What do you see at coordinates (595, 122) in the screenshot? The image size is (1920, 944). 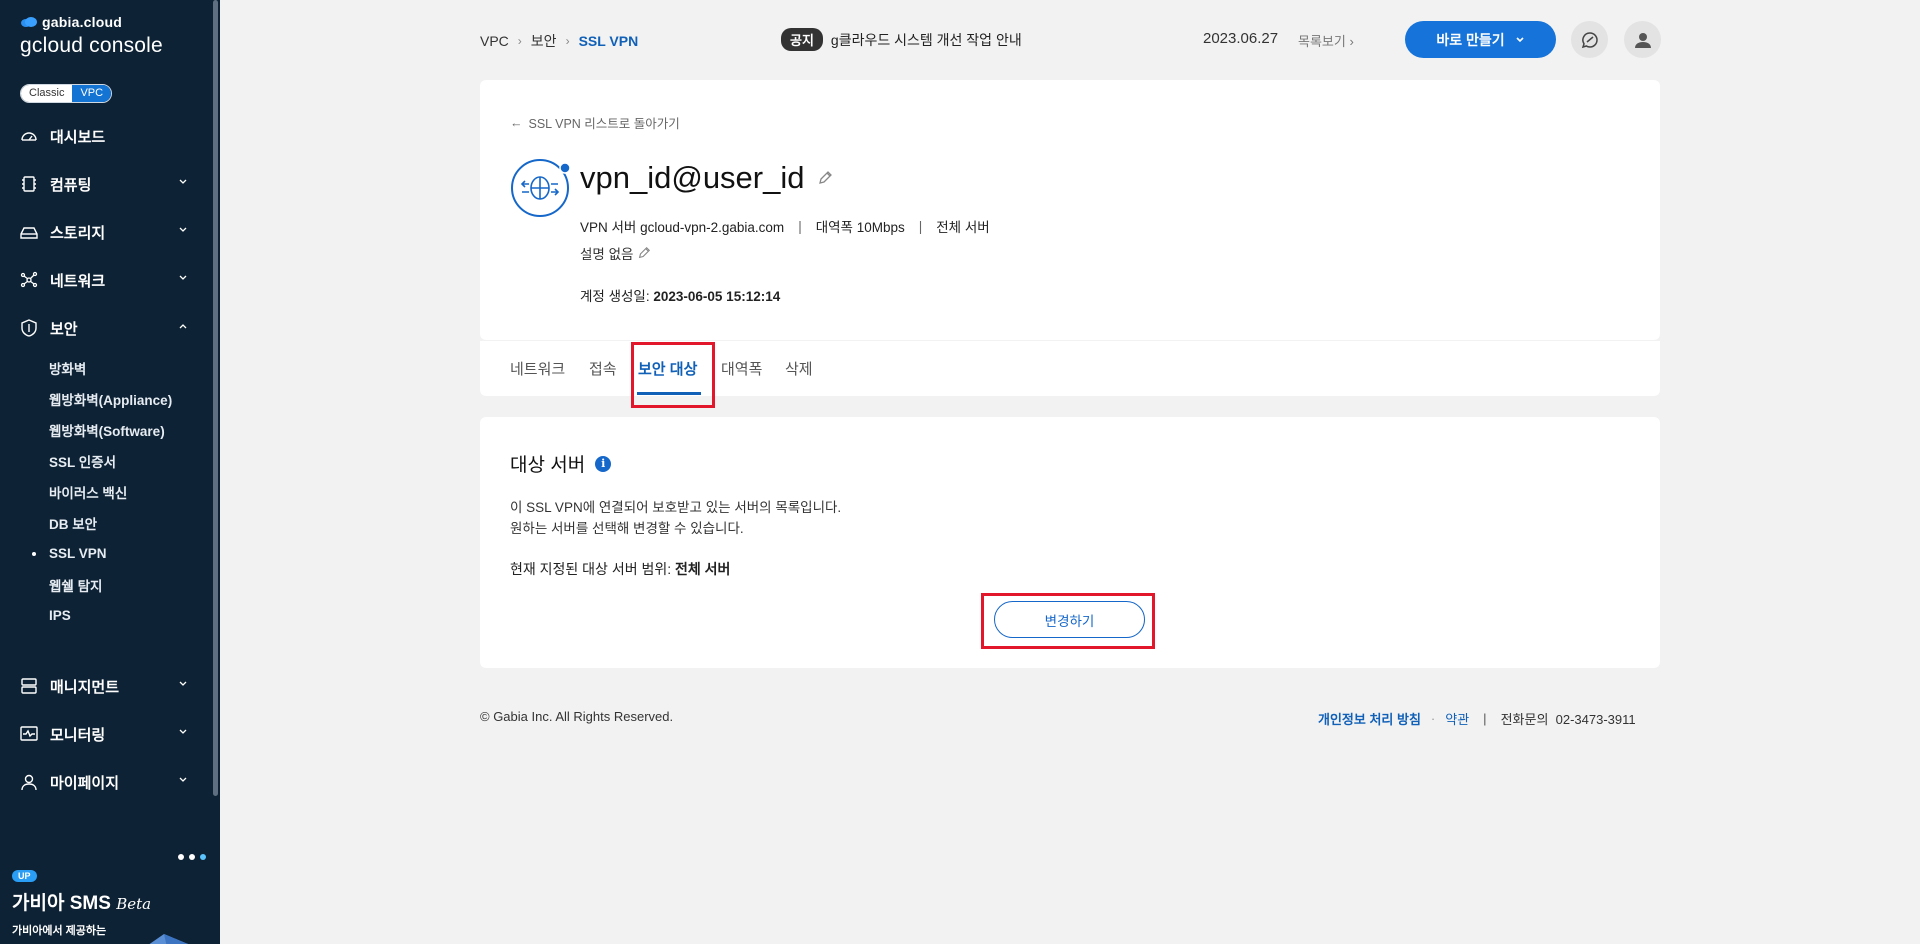 I see `back-to-list-link: ← SSL VPN 리스트로 돌아가기` at bounding box center [595, 122].